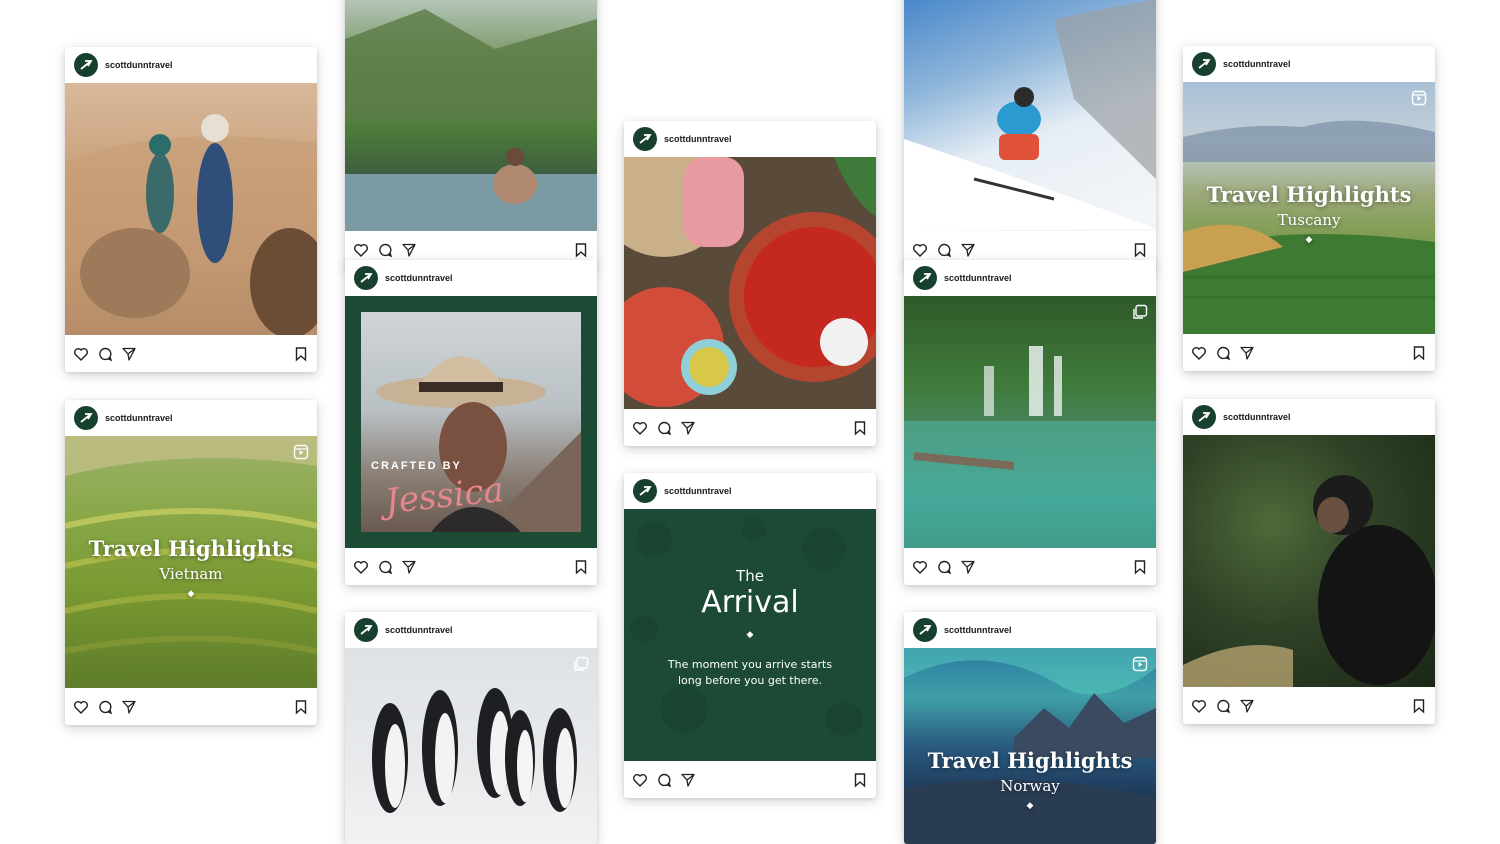 This screenshot has height=844, width=1500. What do you see at coordinates (471, 115) in the screenshot?
I see `post-image-pool` at bounding box center [471, 115].